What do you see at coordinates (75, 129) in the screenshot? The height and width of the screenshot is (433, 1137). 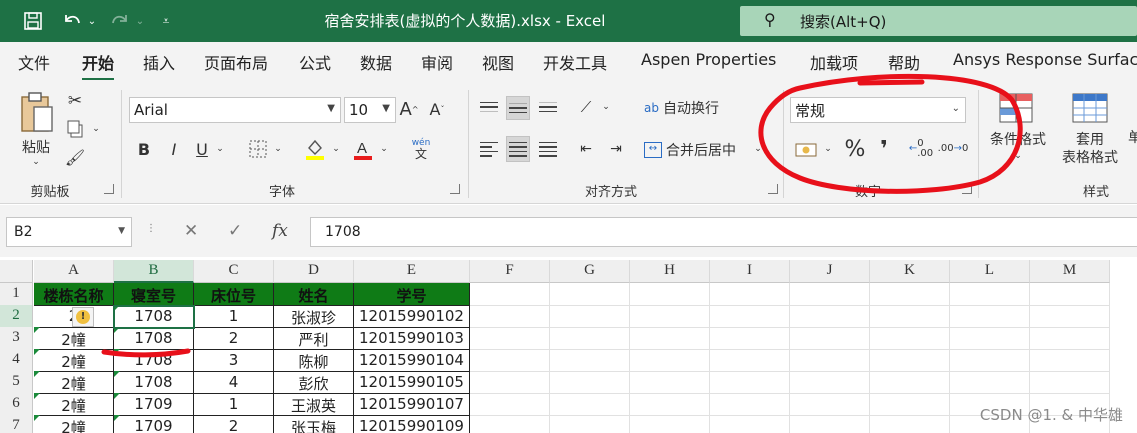 I see `copy-icon` at bounding box center [75, 129].